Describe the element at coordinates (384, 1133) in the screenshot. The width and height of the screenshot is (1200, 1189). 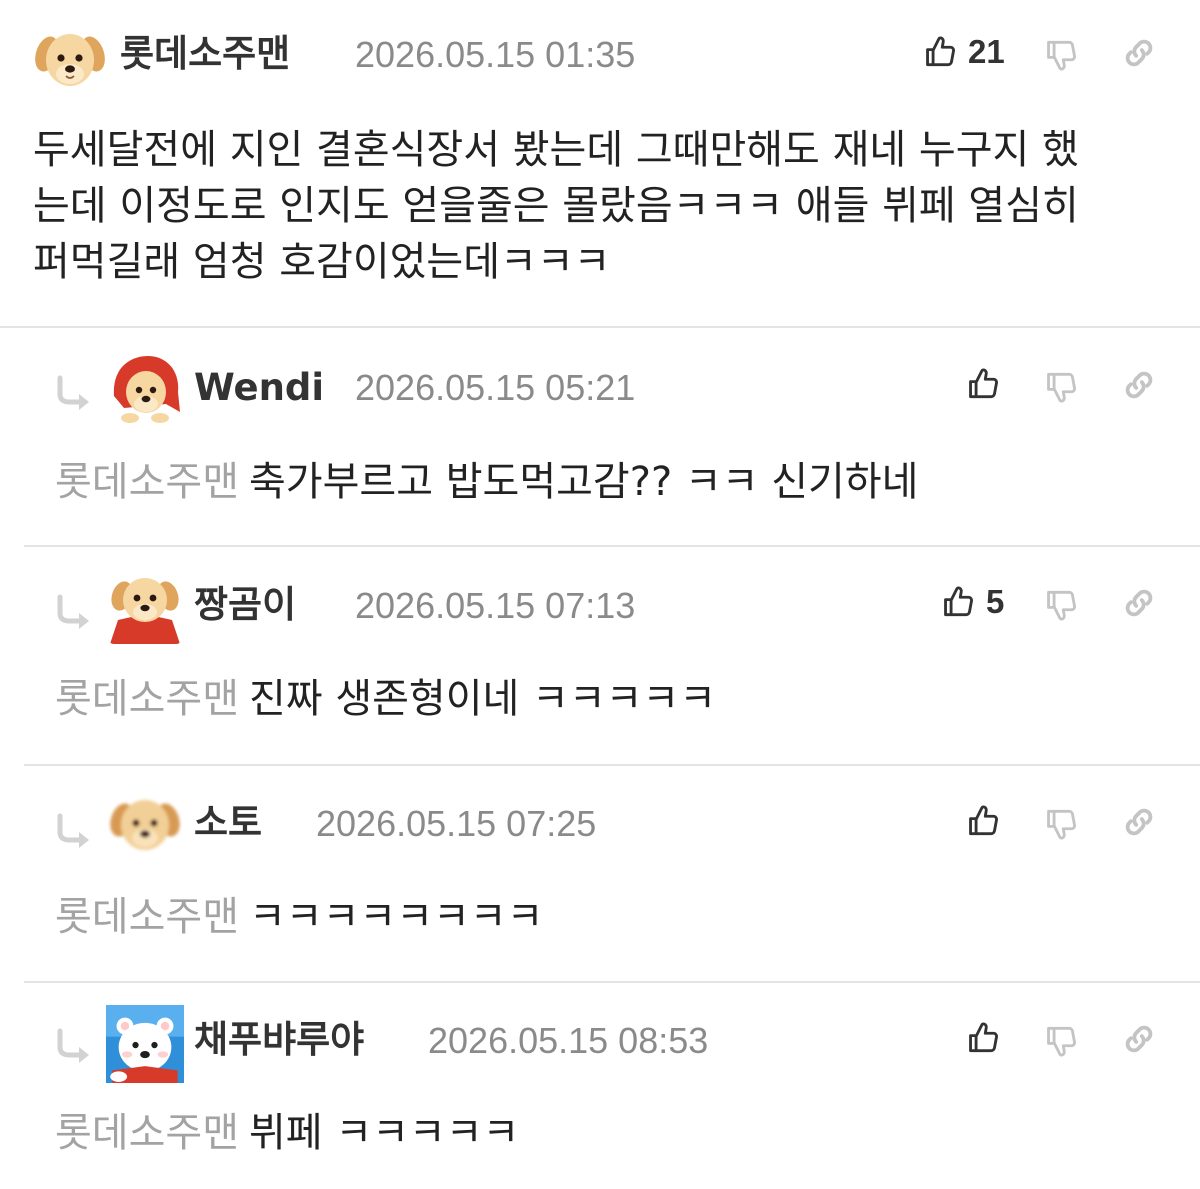
I see `reply-content: 뷔페 ㅋㅋㅋㅋㅋ` at that location.